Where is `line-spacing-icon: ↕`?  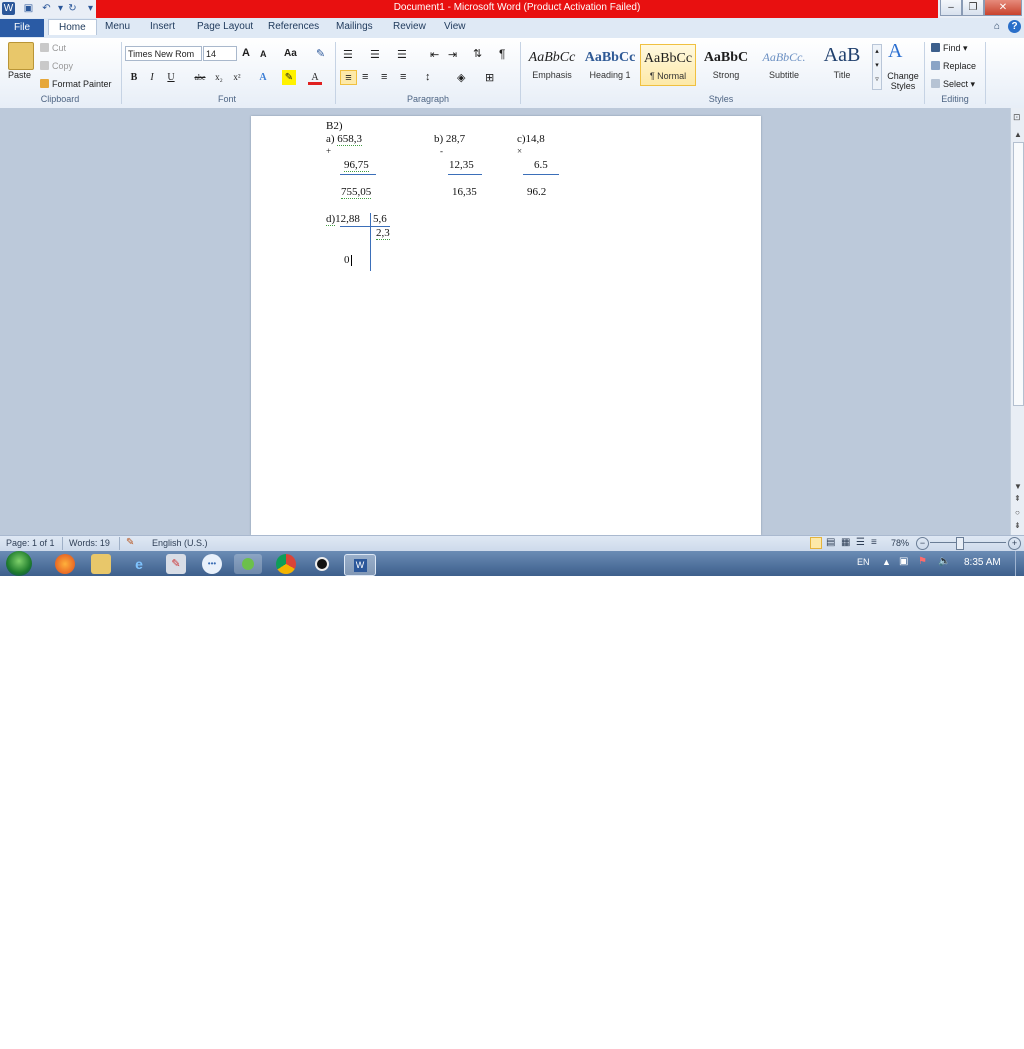 line-spacing-icon: ↕ is located at coordinates (428, 77).